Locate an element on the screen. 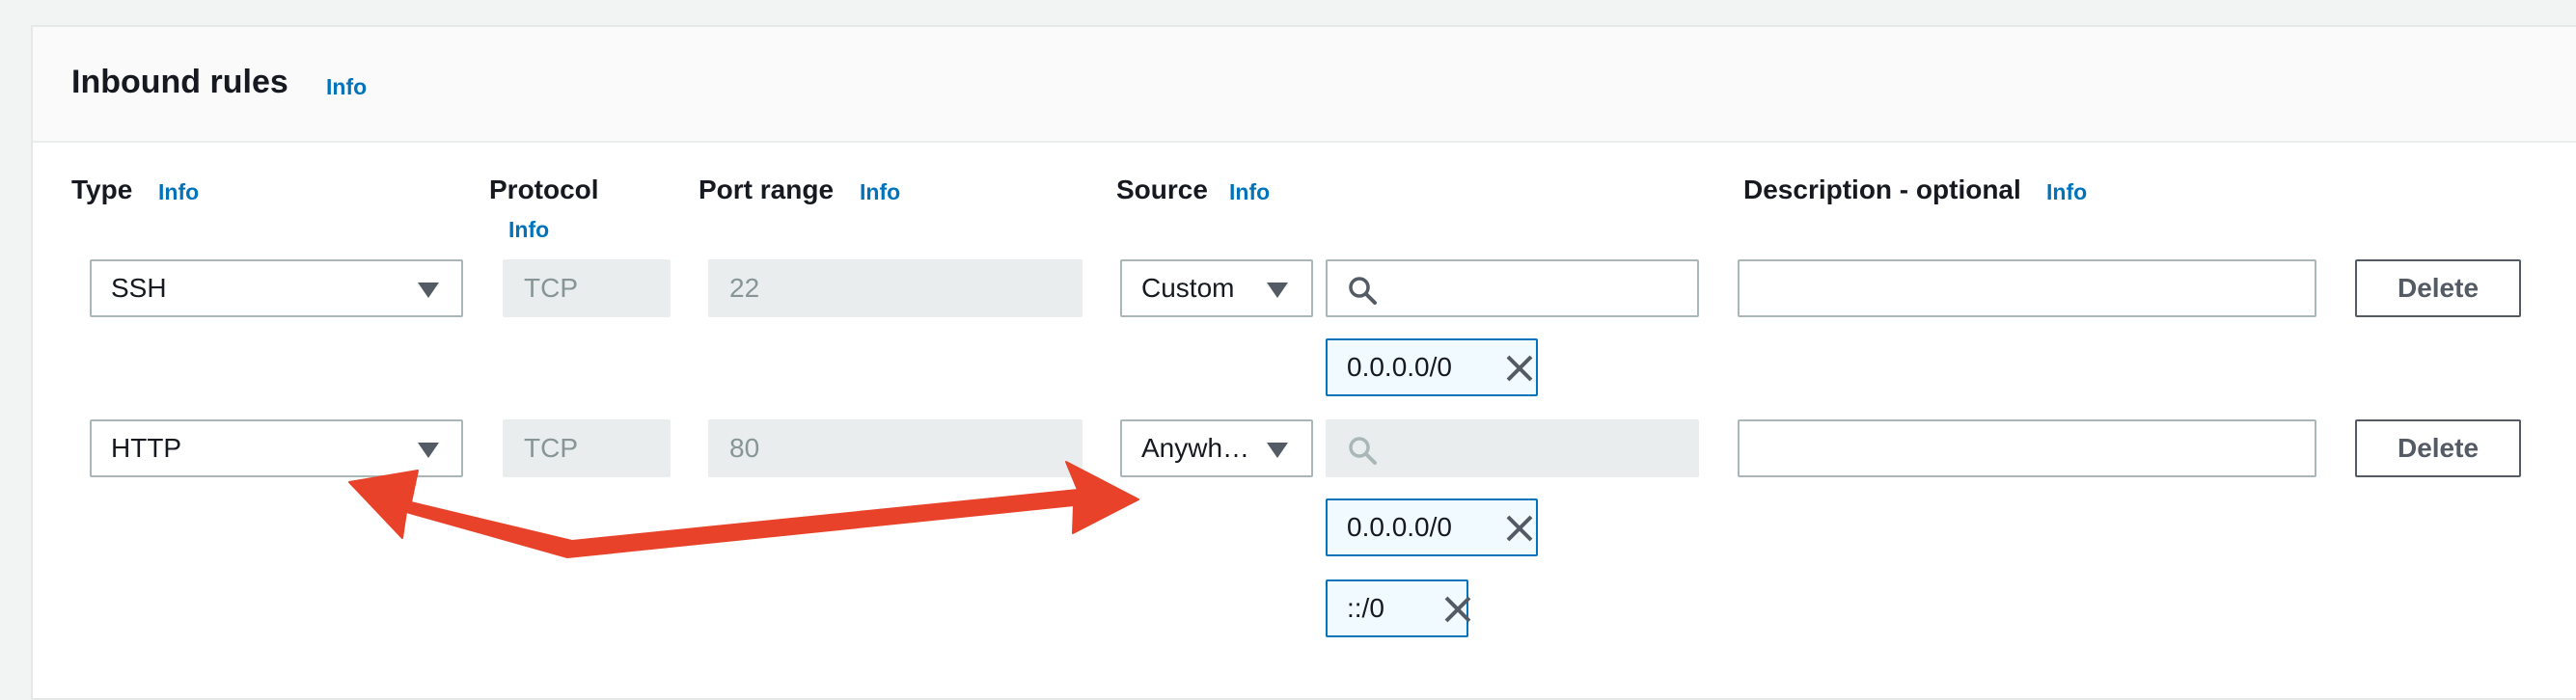 This screenshot has height=700, width=2576. column-header-source: Source is located at coordinates (1162, 189).